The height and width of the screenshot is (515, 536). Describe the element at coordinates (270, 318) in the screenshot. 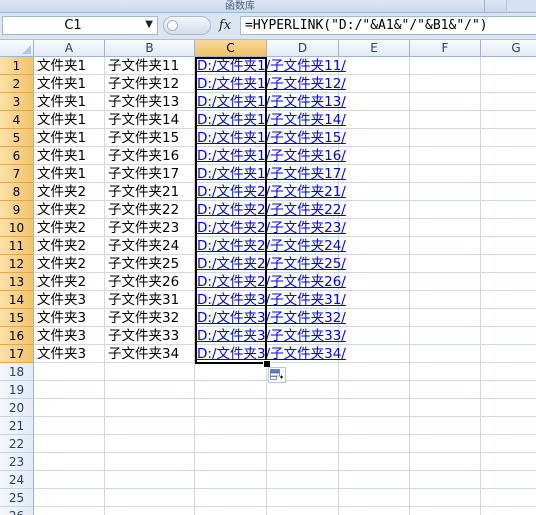

I see `hyperlink-cell-c15: D:/文件夹3/子文件夹32/` at that location.